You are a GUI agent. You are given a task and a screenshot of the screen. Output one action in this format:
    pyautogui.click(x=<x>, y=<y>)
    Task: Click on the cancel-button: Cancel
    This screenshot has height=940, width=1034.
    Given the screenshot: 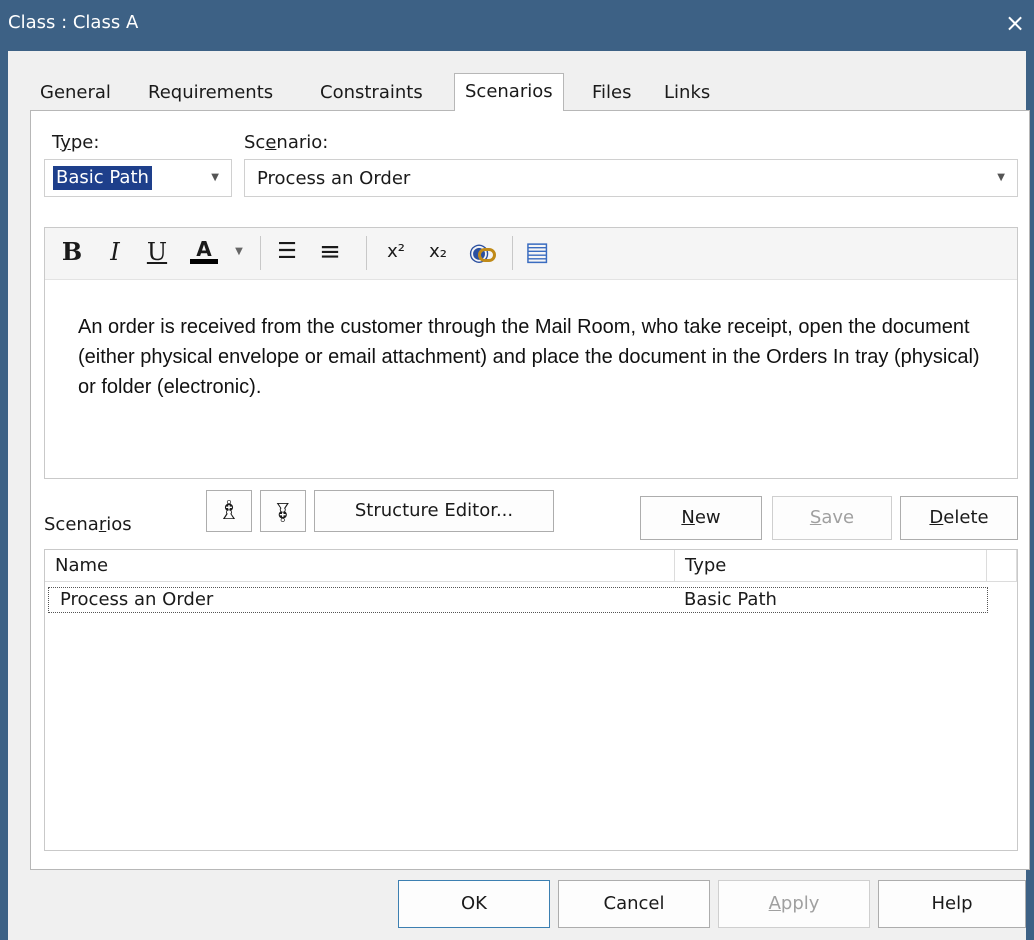 What is the action you would take?
    pyautogui.click(x=634, y=904)
    